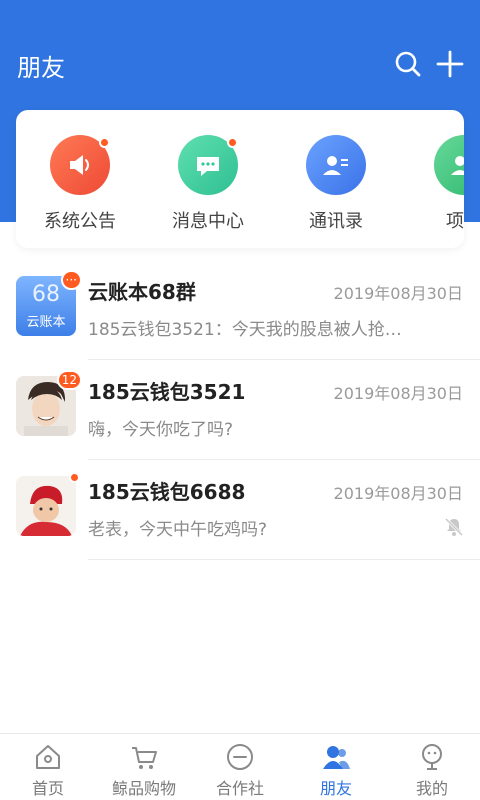 This screenshot has width=480, height=800. Describe the element at coordinates (284, 559) in the screenshot. I see `divider` at that location.